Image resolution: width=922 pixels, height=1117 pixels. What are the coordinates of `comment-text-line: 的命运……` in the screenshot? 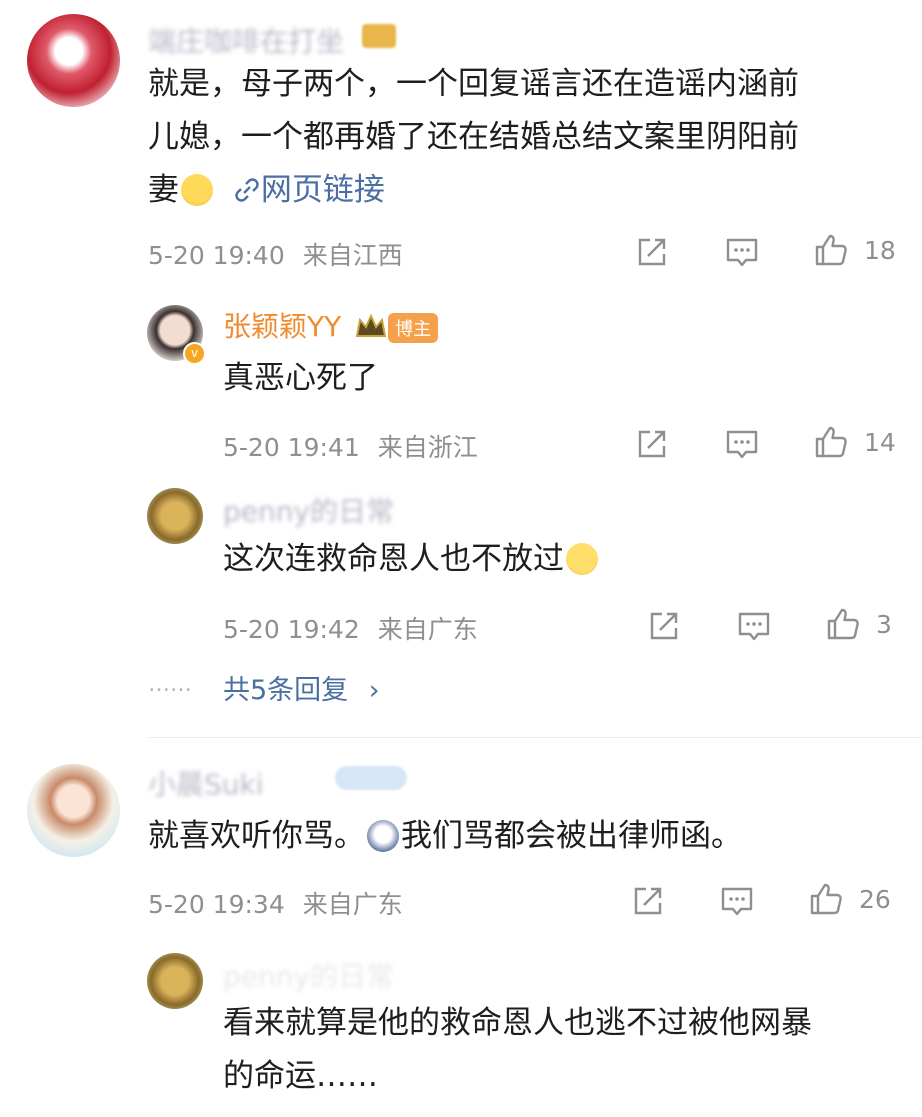 It's located at (300, 1076).